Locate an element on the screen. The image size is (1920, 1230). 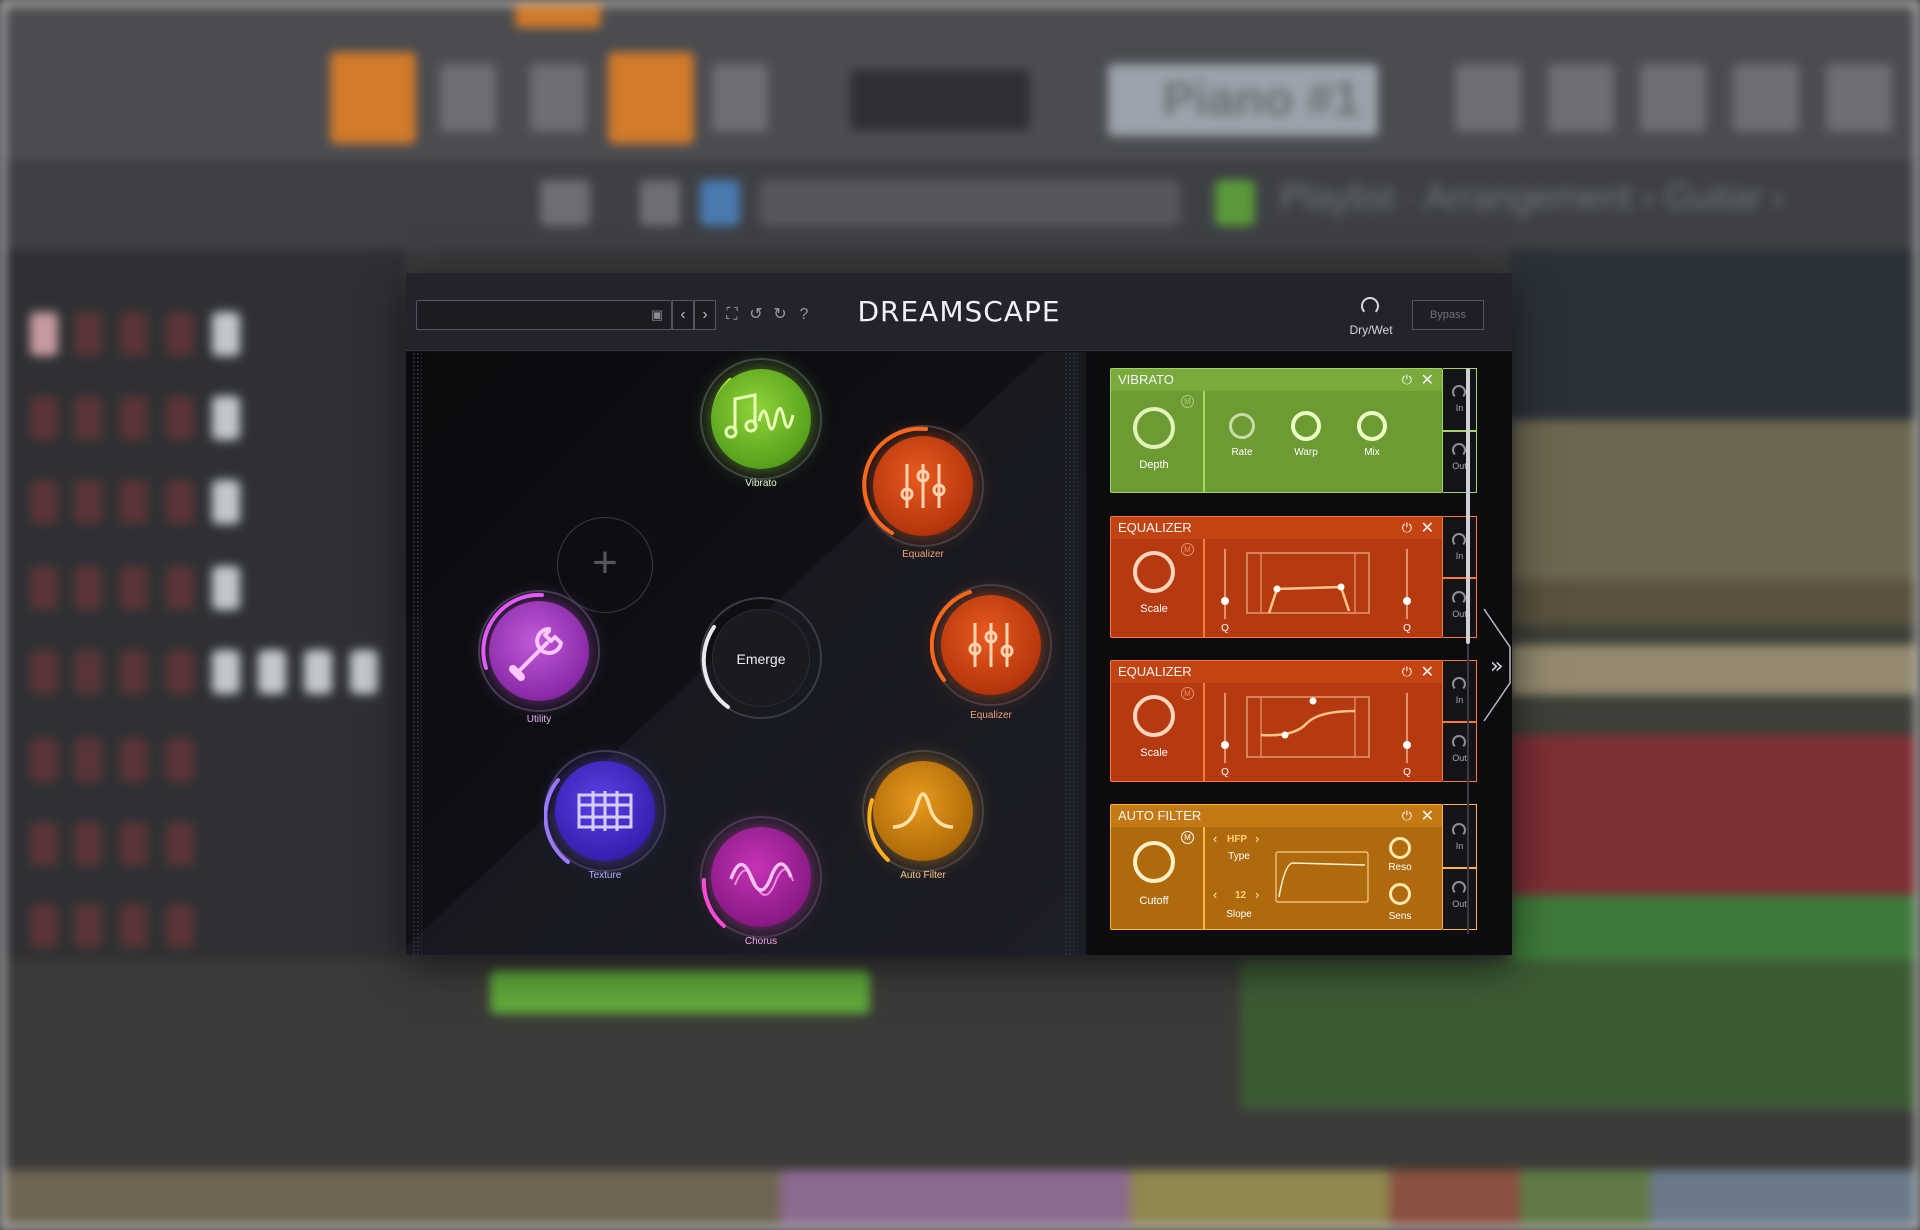
cutoff-knob is located at coordinates (1154, 862).